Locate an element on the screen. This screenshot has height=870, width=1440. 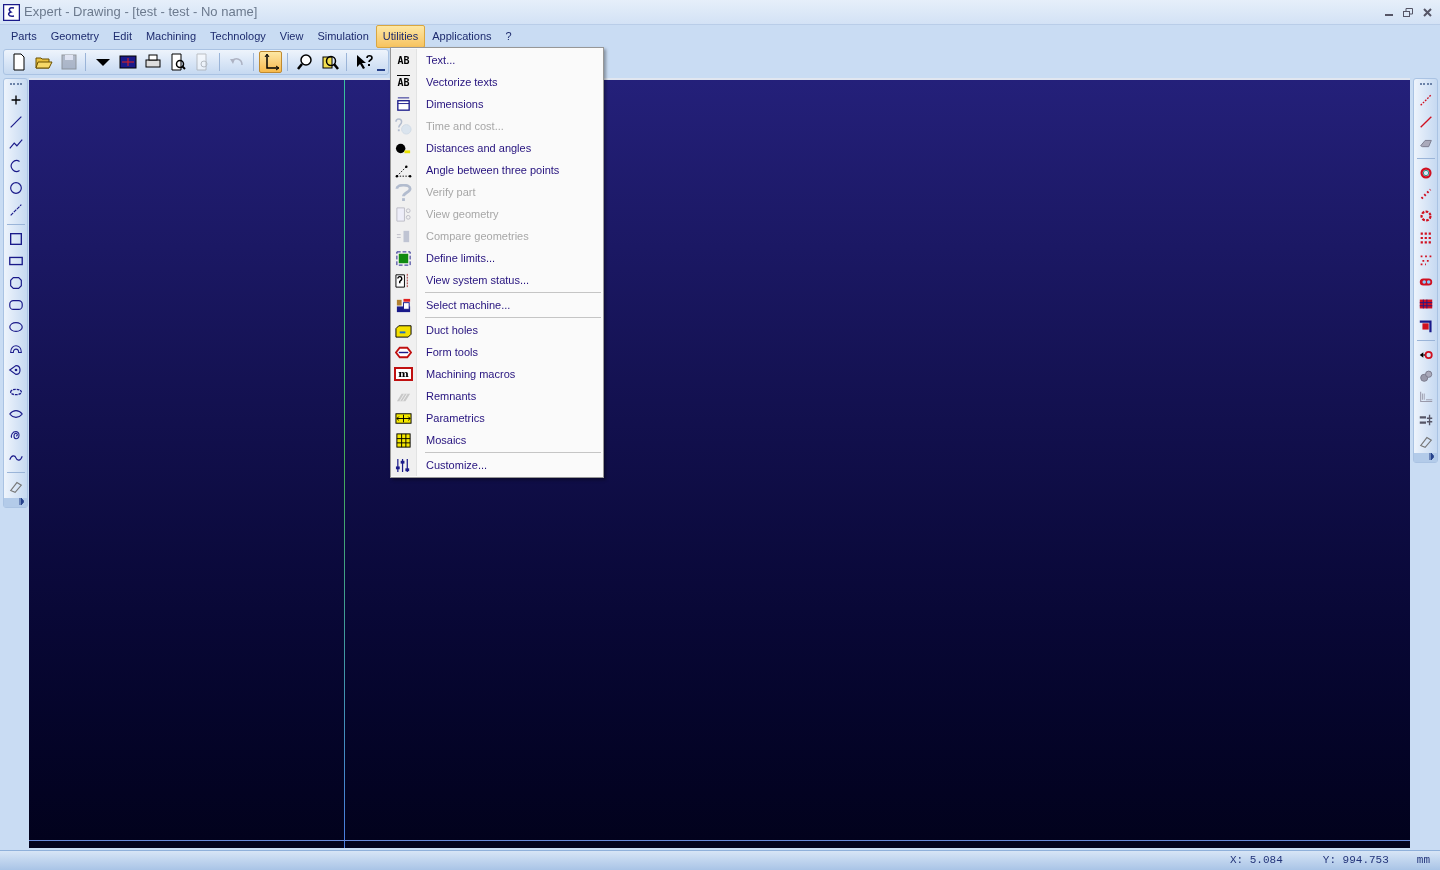
x-coordinate: X: 5.084 is located at coordinates (1256, 861).